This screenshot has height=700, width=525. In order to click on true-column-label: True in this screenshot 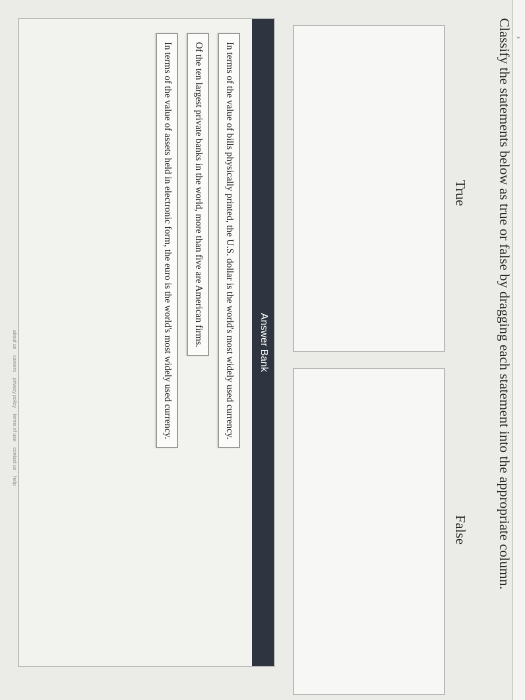, I will do `click(459, 193)`.